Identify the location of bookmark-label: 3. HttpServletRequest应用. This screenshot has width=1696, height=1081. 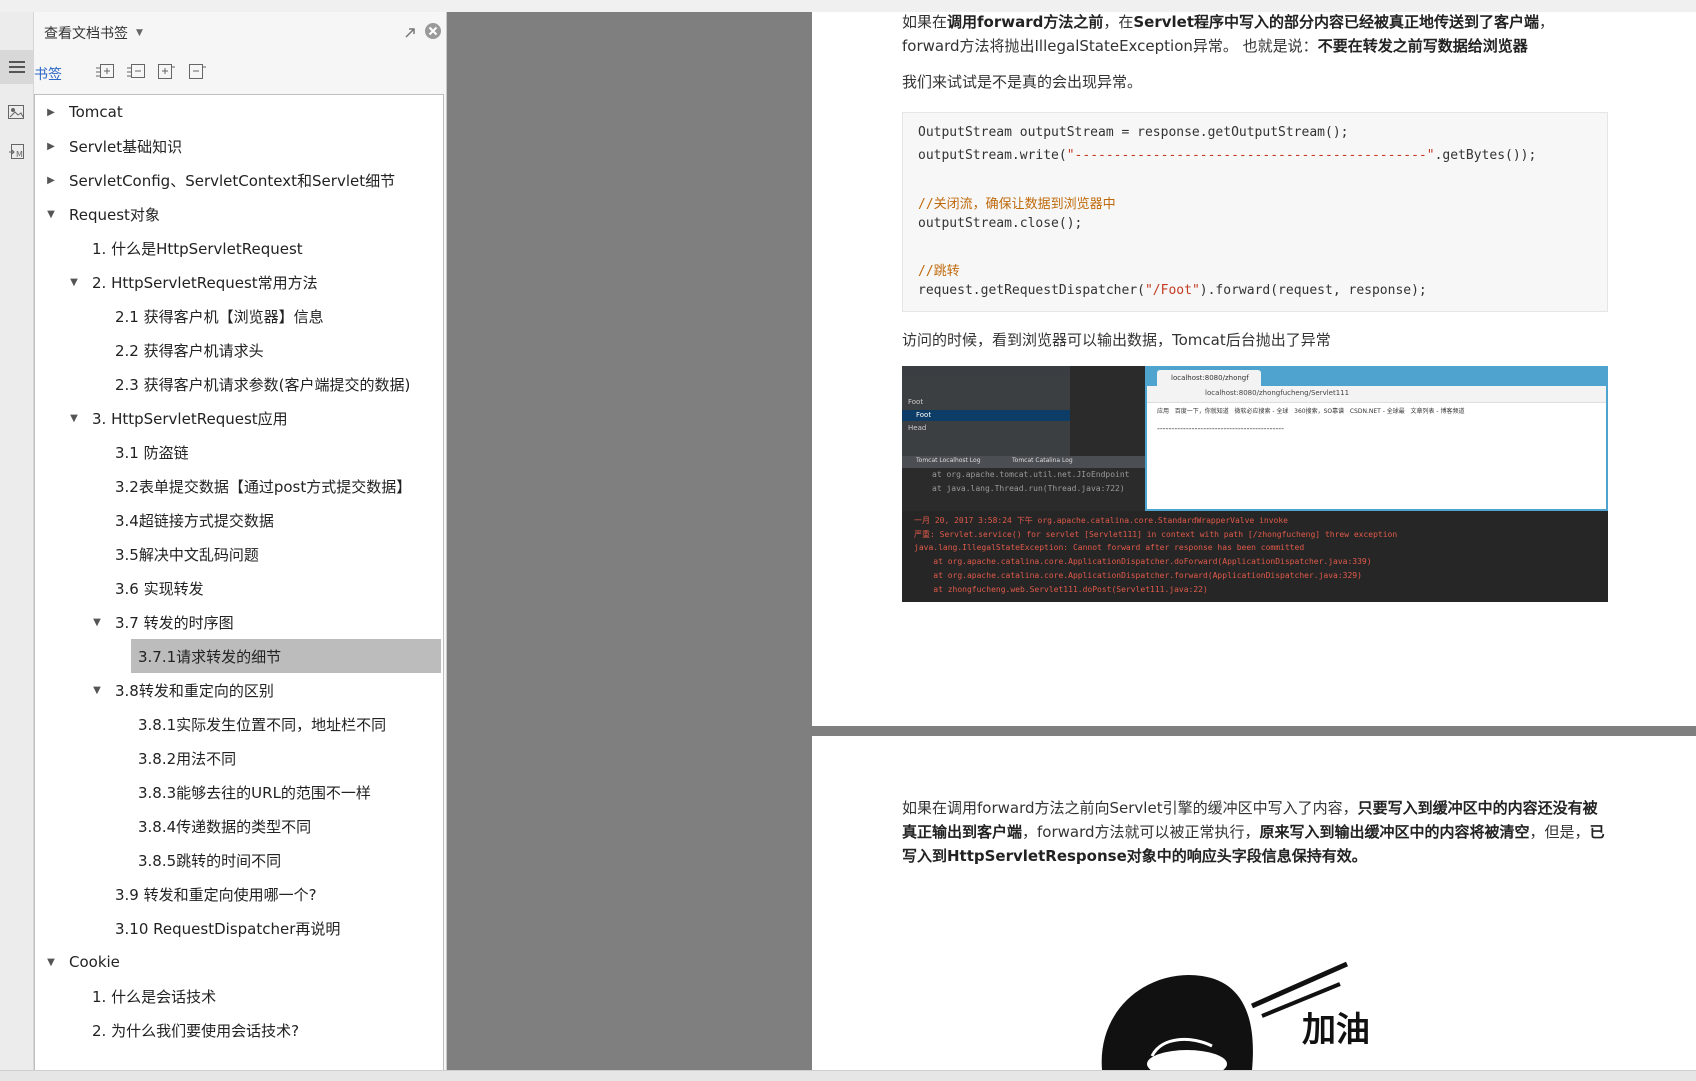
(190, 418).